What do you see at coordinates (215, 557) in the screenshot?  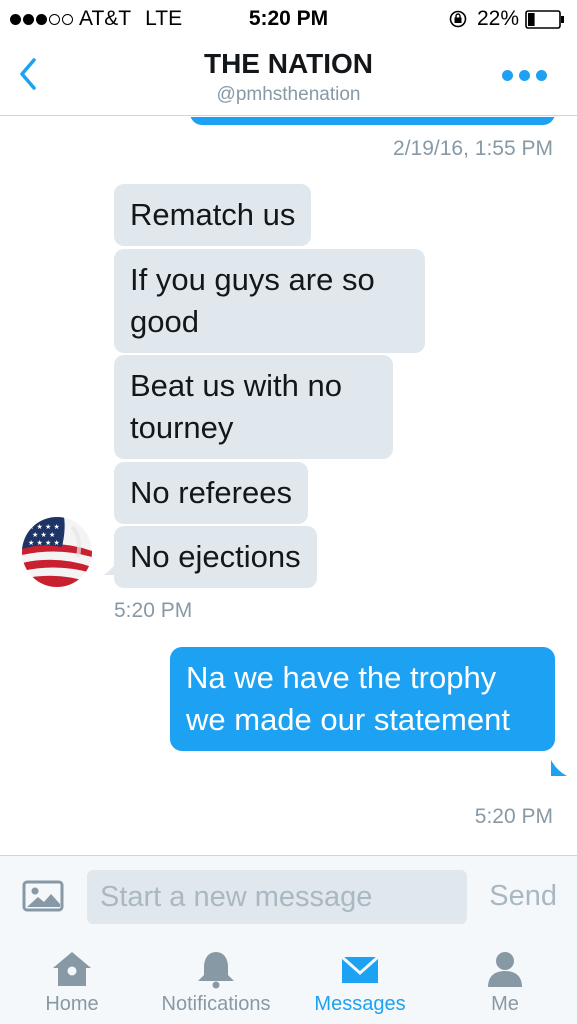 I see `incoming-message: No ejections` at bounding box center [215, 557].